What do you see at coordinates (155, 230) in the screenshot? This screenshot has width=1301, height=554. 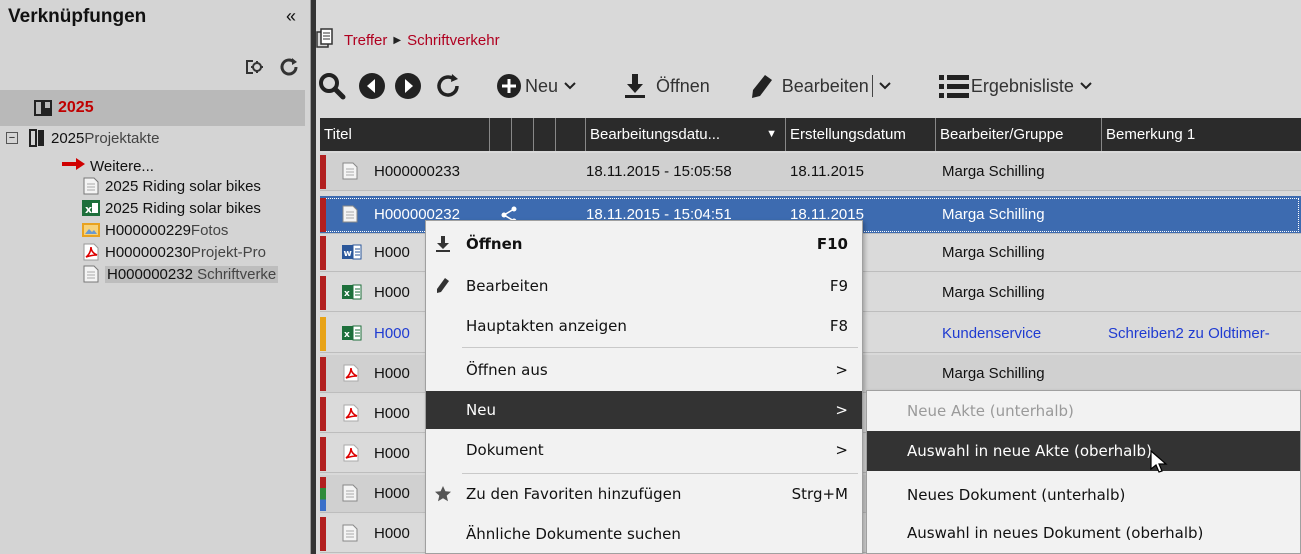 I see `tree-item-fotos: H000000229 Fotos` at bounding box center [155, 230].